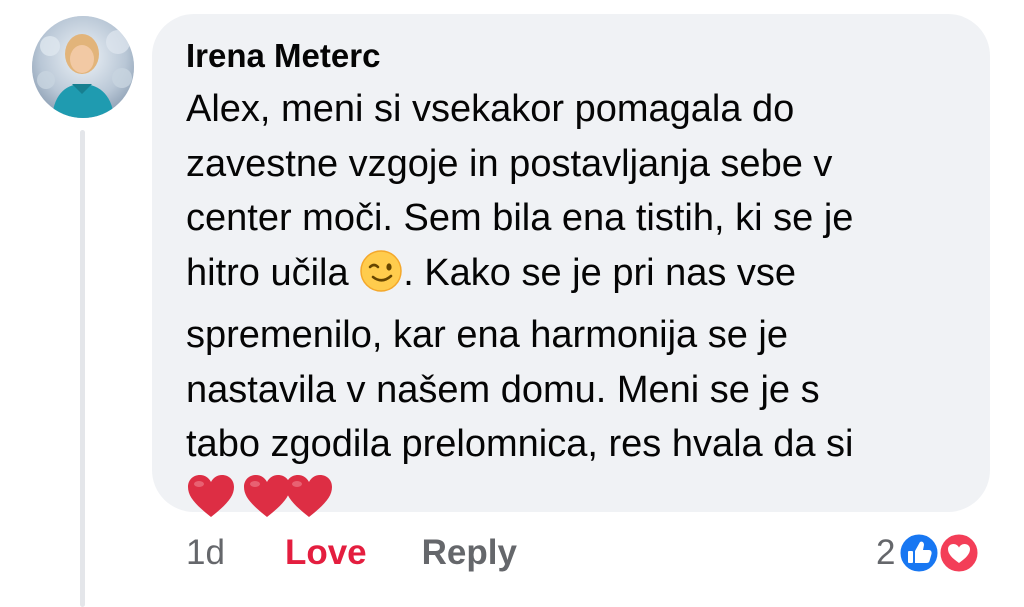 The height and width of the screenshot is (607, 1024). I want to click on comment-timestamp: 1d, so click(205, 553).